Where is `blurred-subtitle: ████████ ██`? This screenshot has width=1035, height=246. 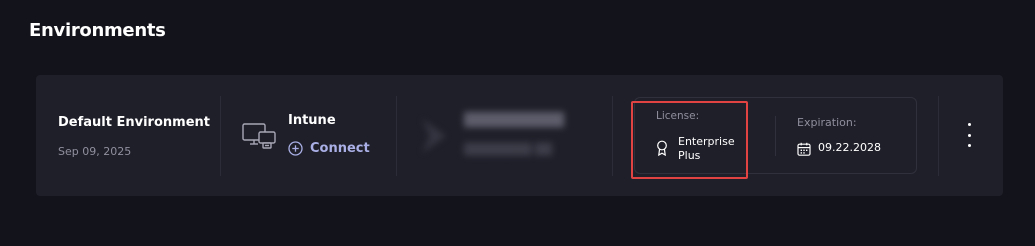 blurred-subtitle: ████████ ██ is located at coordinates (508, 149).